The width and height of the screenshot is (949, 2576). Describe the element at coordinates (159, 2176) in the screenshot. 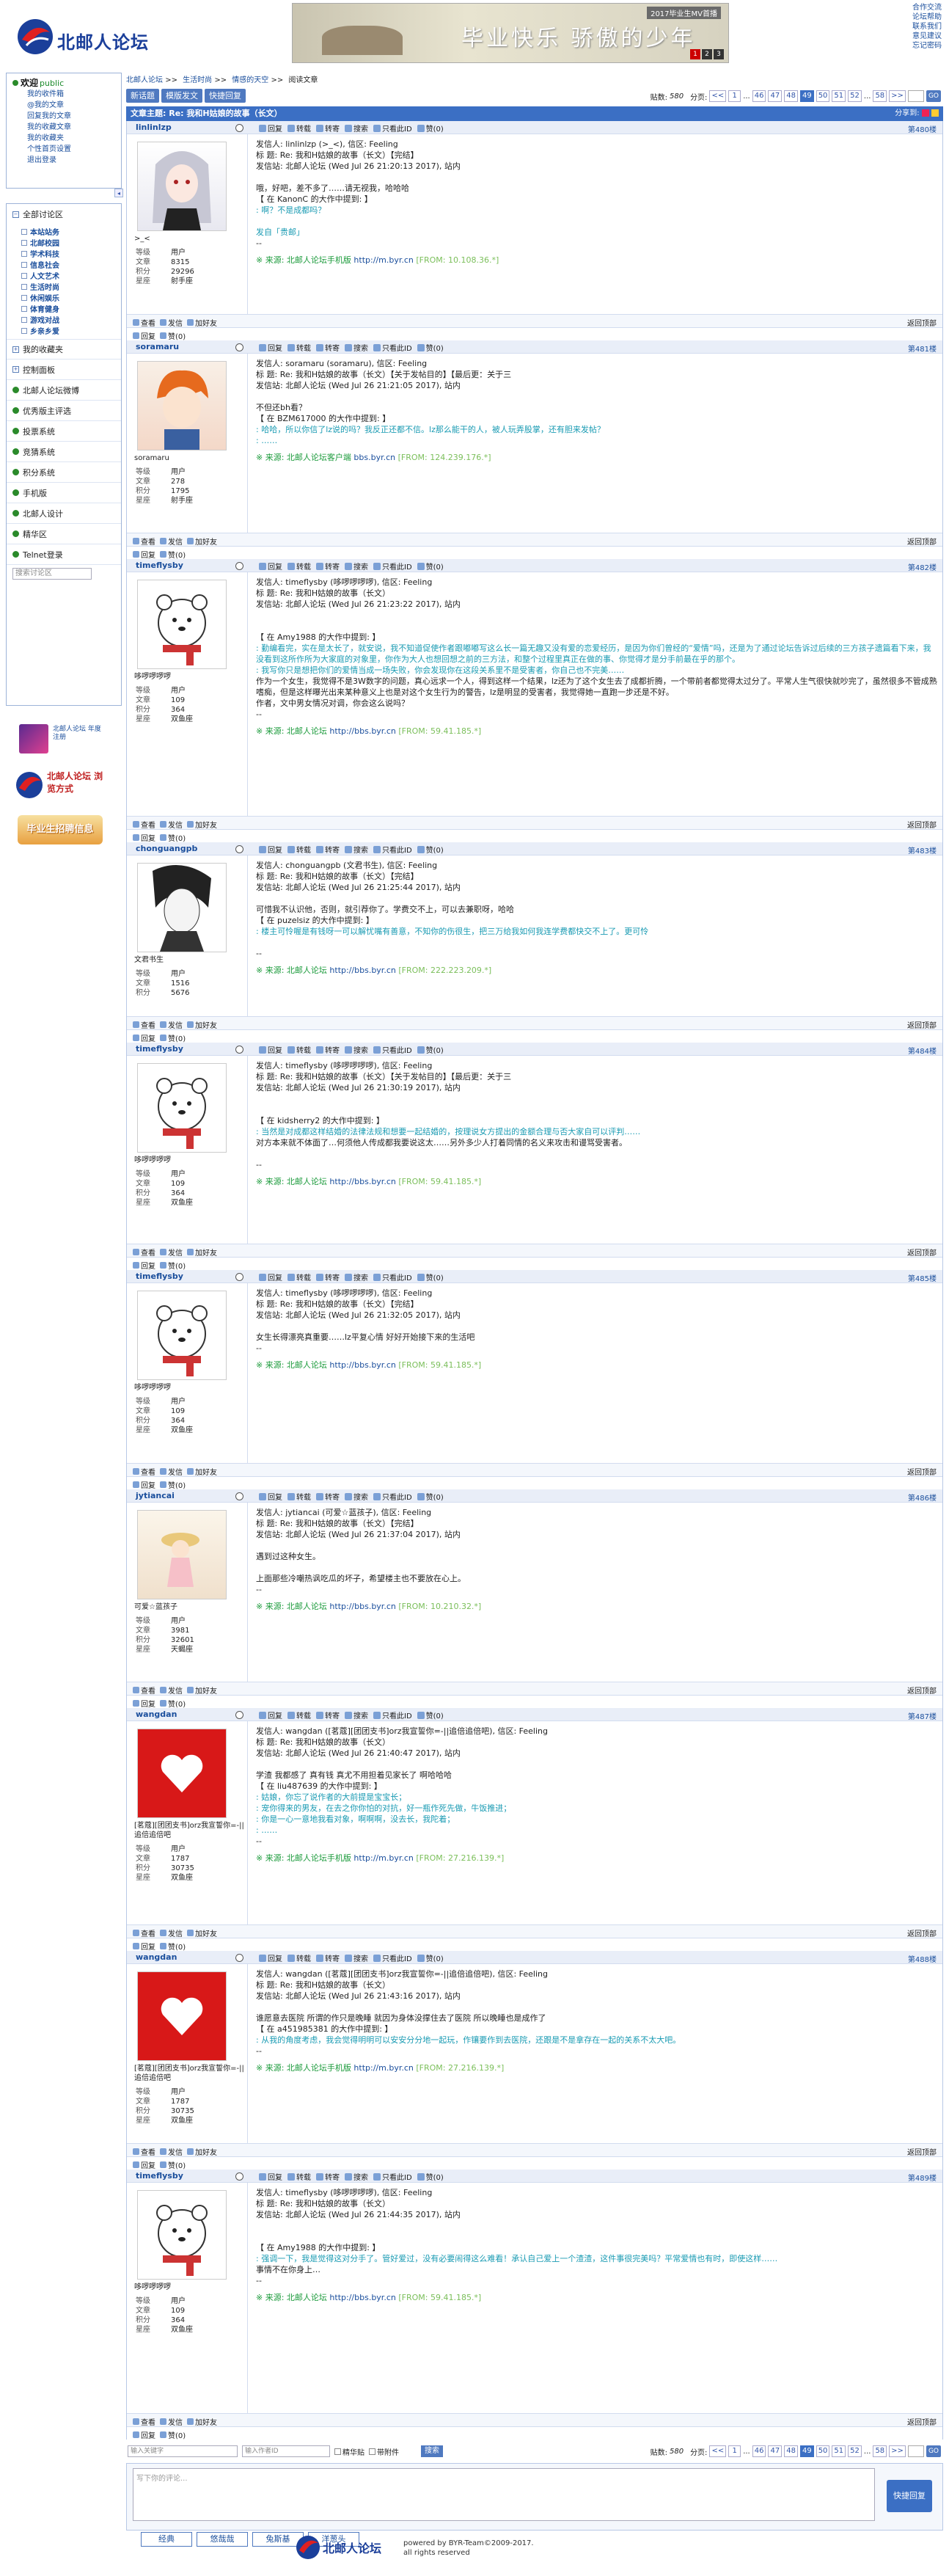

I see `post-author: timeflysby` at that location.